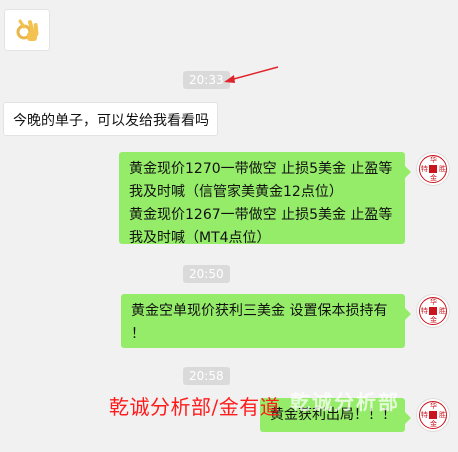 The image size is (458, 452). Describe the element at coordinates (259, 311) in the screenshot. I see `message-line: 黄金空单现价获利三美金 设置保本损持有` at that location.